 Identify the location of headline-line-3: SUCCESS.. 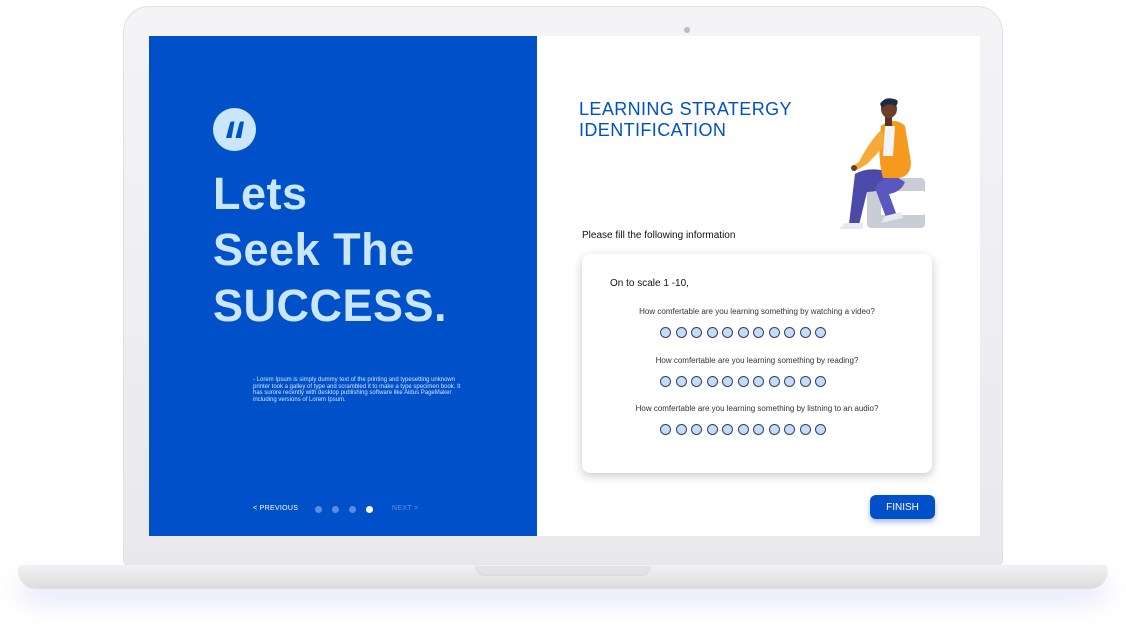
(330, 305).